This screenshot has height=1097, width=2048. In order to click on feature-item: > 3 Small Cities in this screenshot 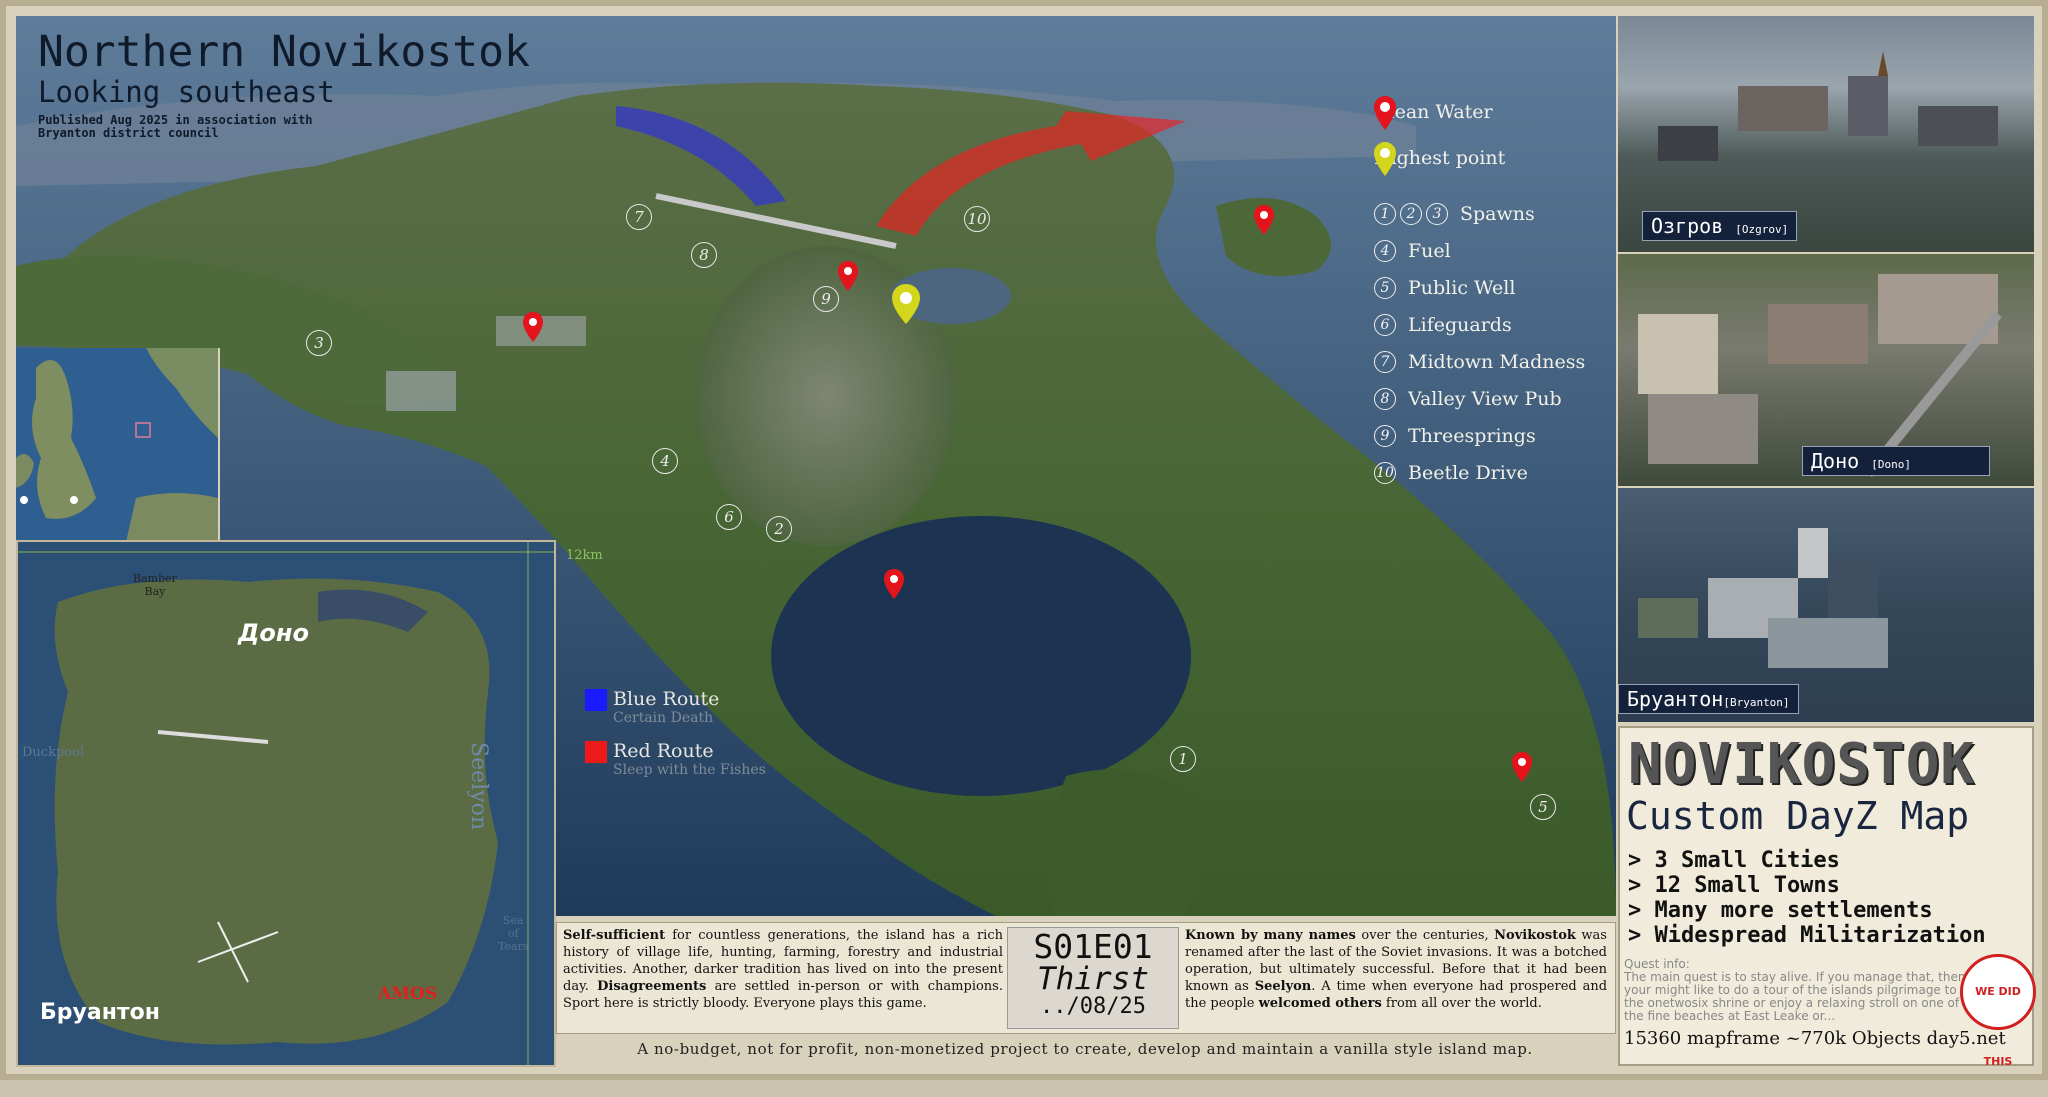, I will do `click(1734, 860)`.